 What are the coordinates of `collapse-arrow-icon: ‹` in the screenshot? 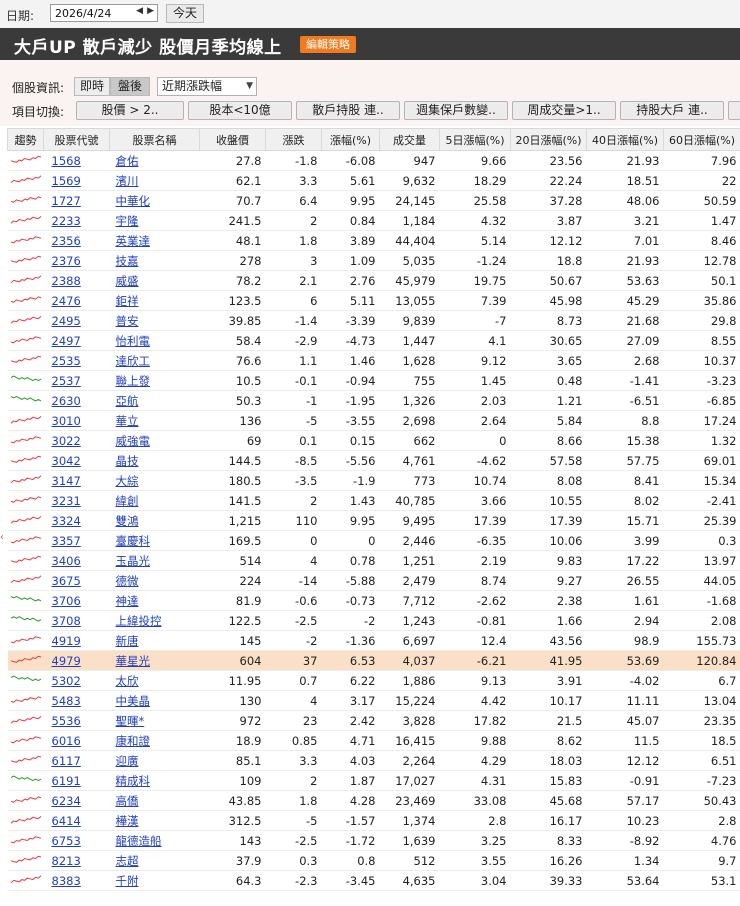 It's located at (2, 537).